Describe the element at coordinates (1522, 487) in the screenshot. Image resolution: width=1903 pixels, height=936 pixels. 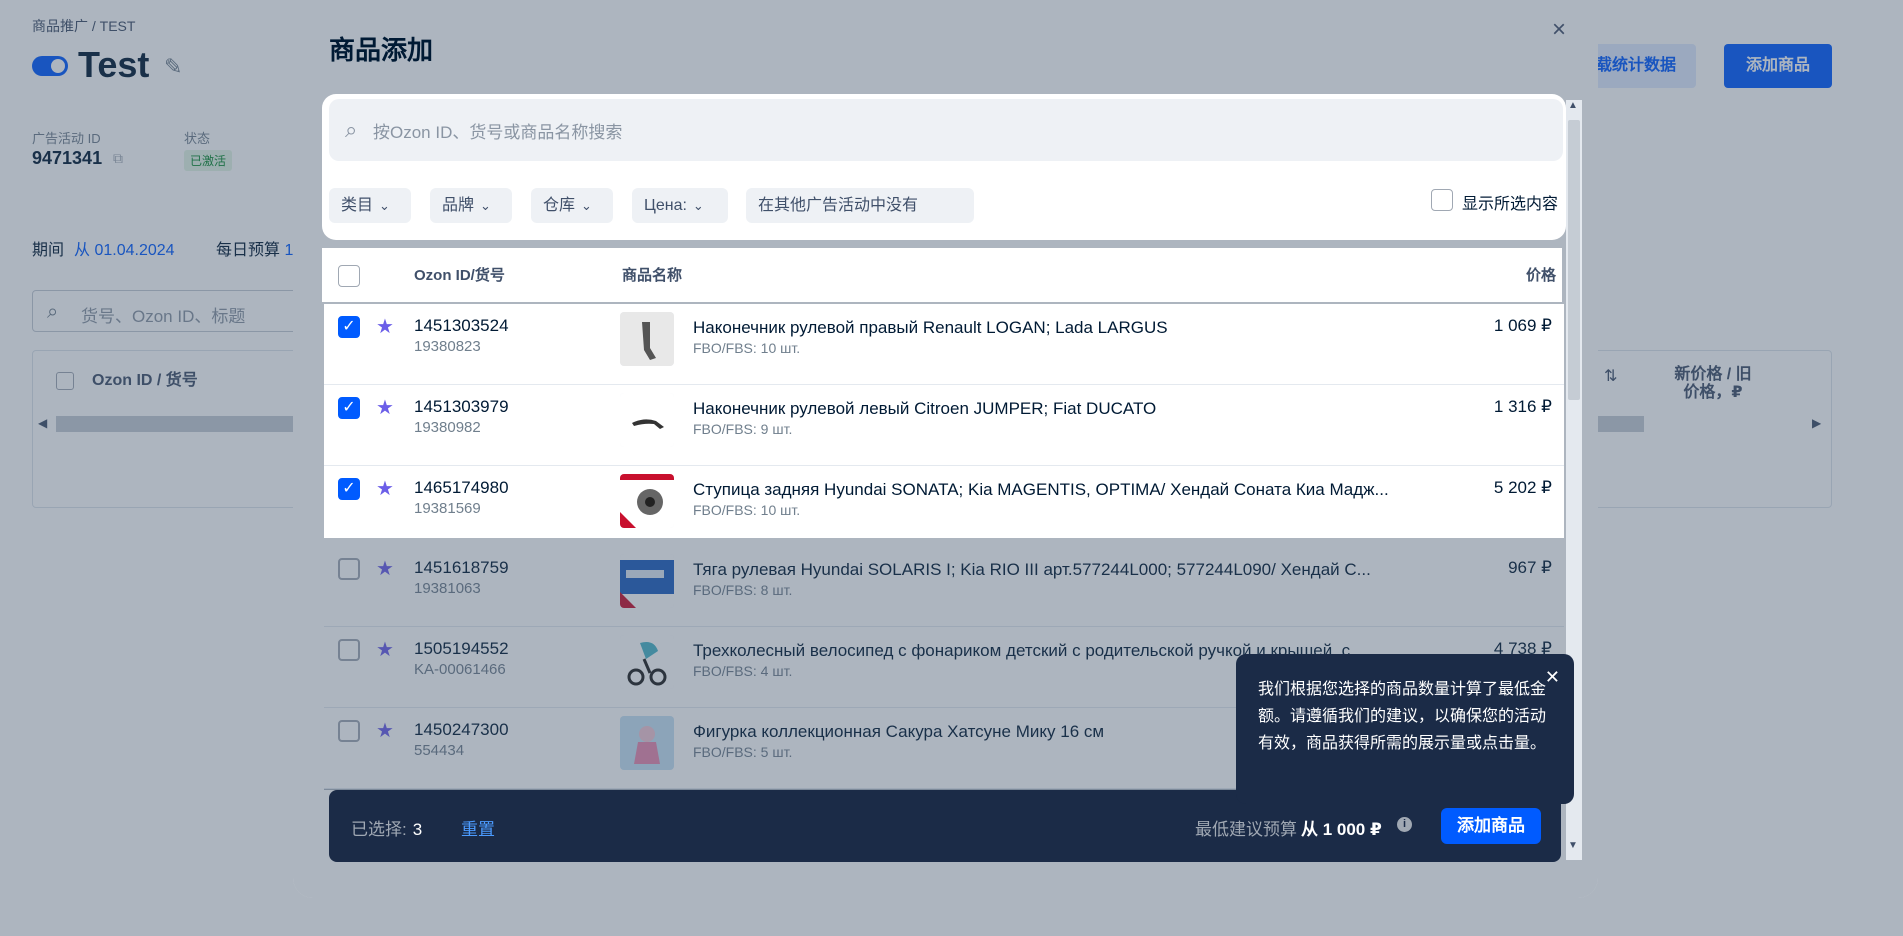
I see `row-price: 5 202 ₽` at that location.